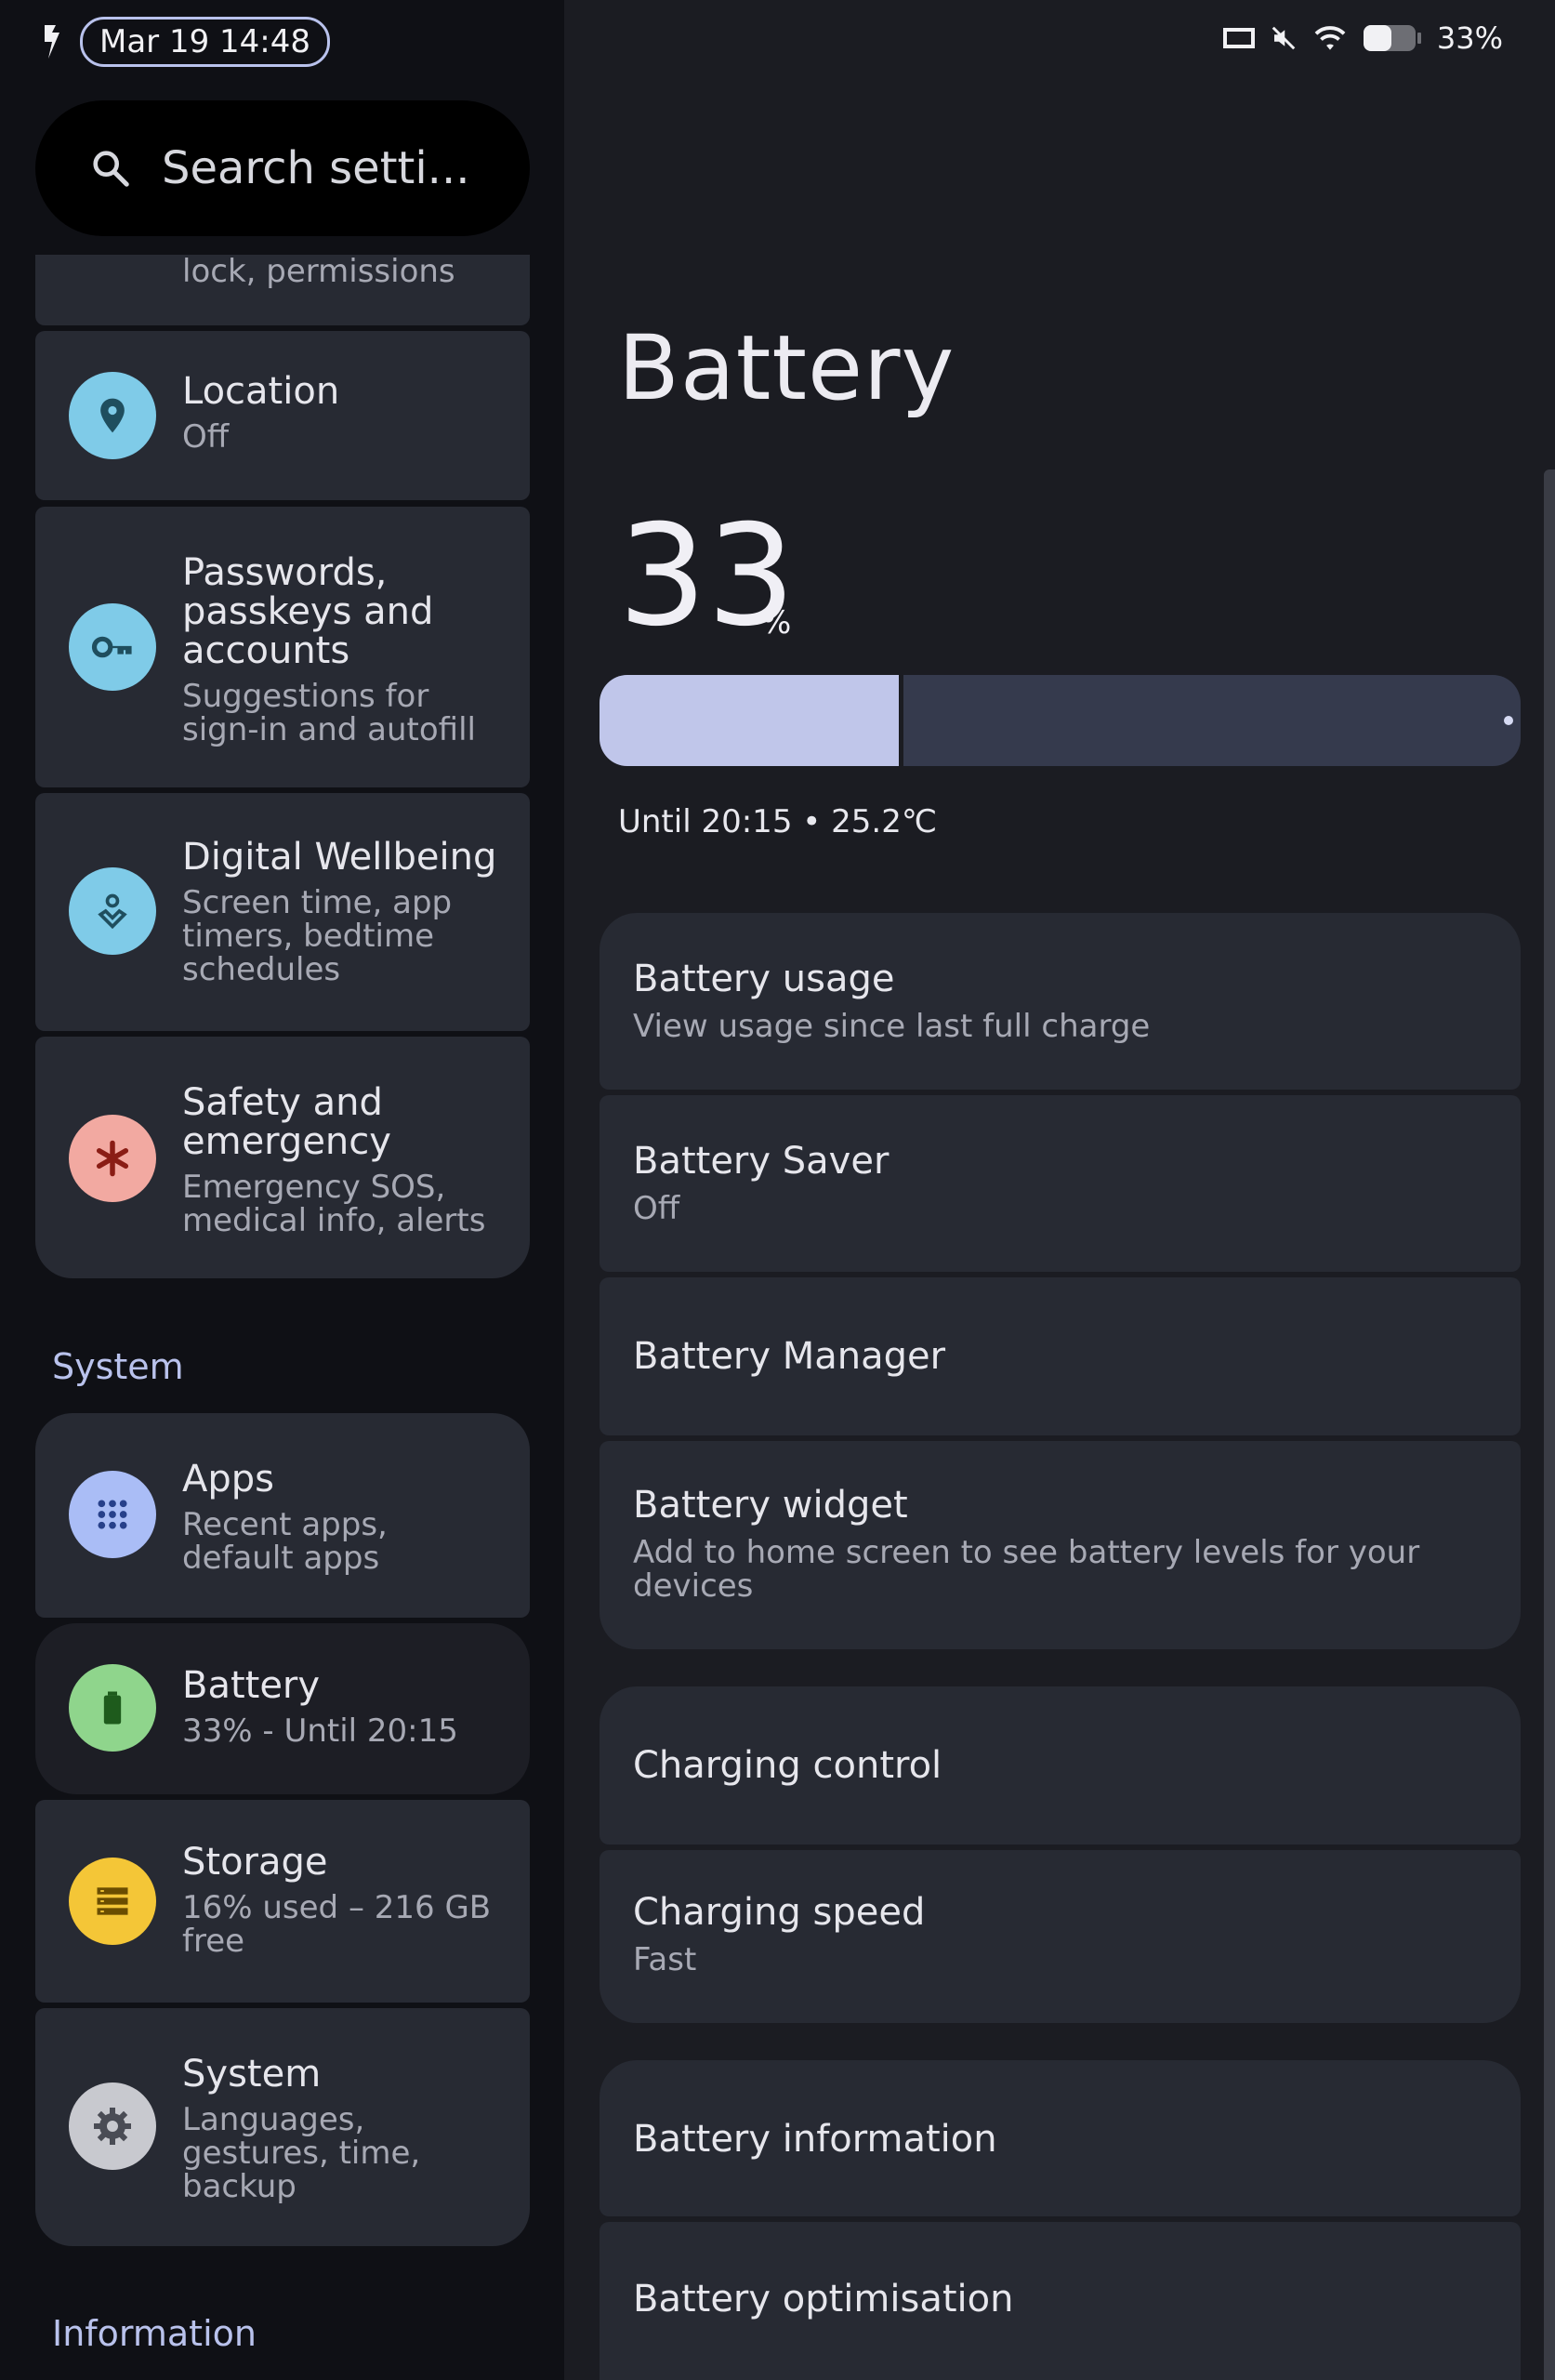 The width and height of the screenshot is (1555, 2380). Describe the element at coordinates (301, 2153) in the screenshot. I see `sidebar-item-subtitle: Languages, gestures, time, backup` at that location.